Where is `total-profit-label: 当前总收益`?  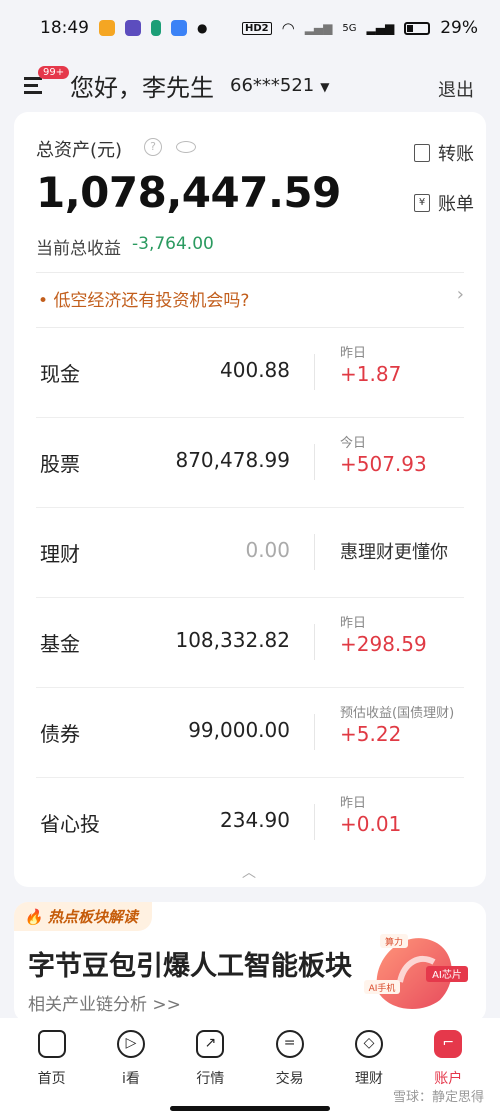 total-profit-label: 当前总收益 is located at coordinates (78, 249).